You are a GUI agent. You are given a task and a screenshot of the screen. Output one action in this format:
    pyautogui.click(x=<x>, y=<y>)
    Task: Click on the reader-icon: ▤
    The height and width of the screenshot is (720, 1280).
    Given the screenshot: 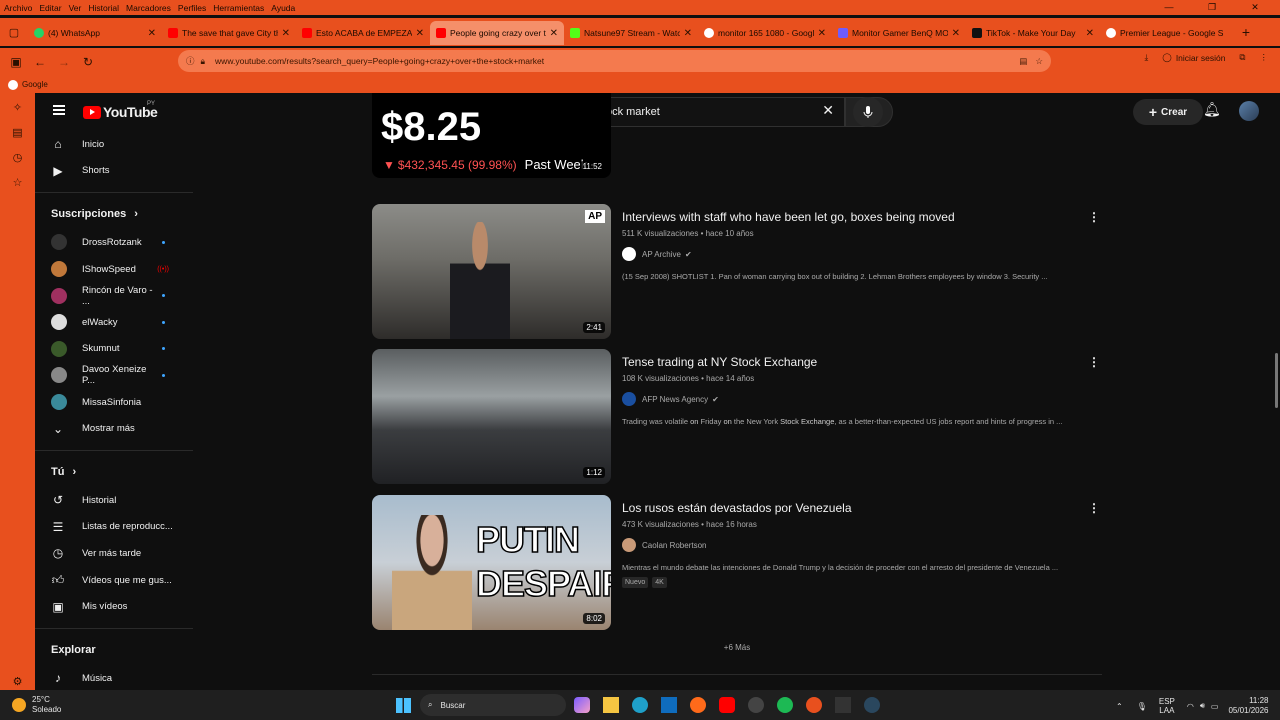 What is the action you would take?
    pyautogui.click(x=1023, y=61)
    